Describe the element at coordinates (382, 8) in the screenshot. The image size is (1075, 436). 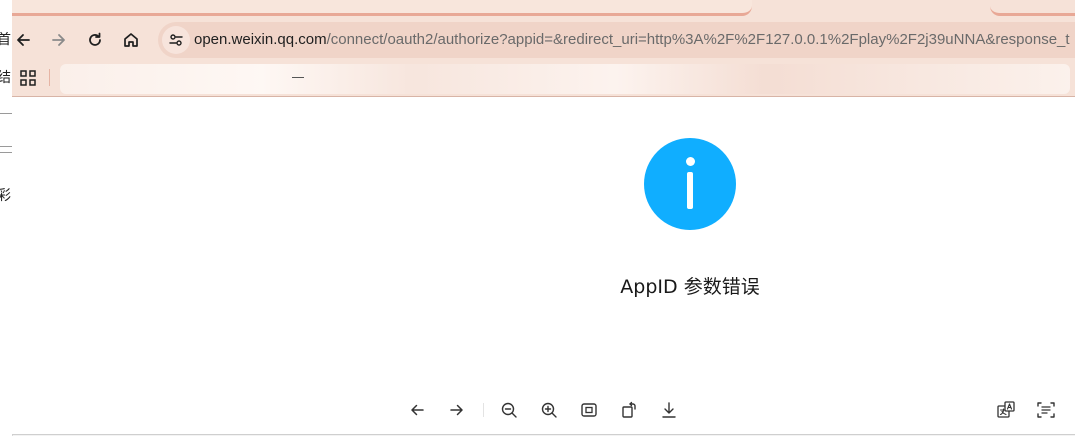
I see `tab-active` at that location.